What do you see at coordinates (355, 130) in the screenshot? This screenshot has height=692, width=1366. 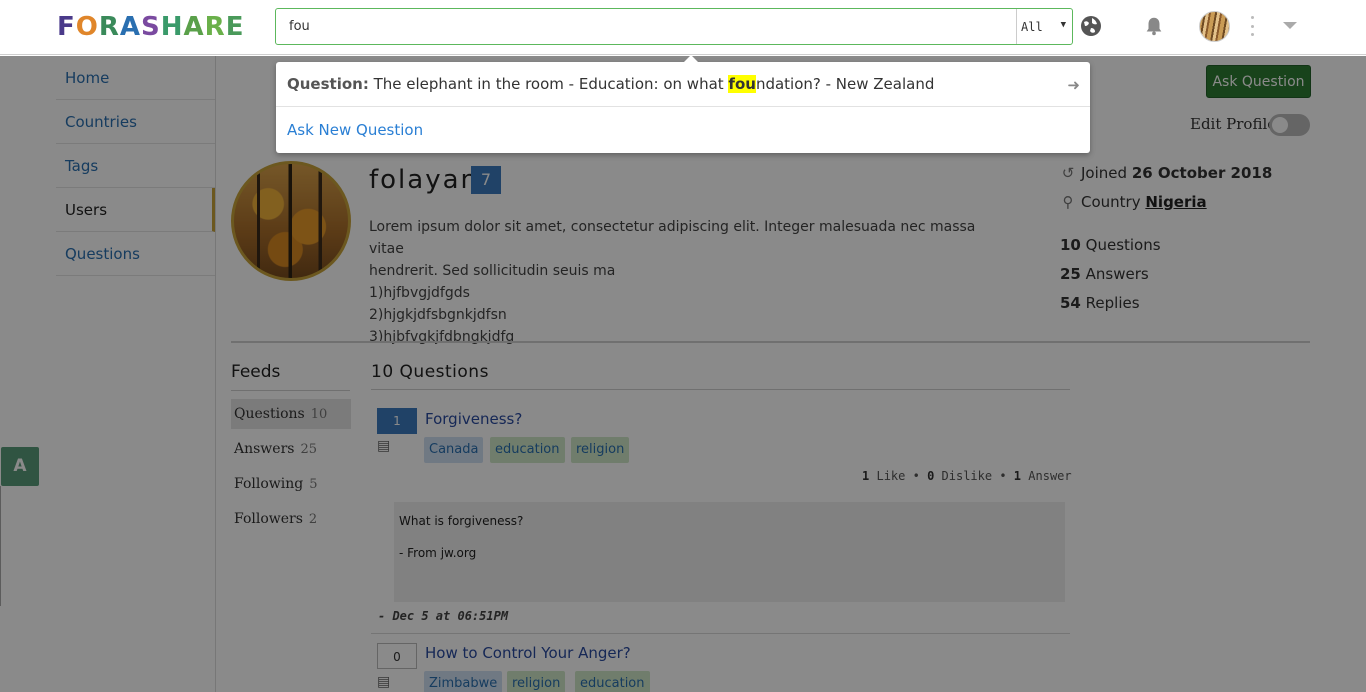 I see `ask-new-question-link: Ask New Question` at bounding box center [355, 130].